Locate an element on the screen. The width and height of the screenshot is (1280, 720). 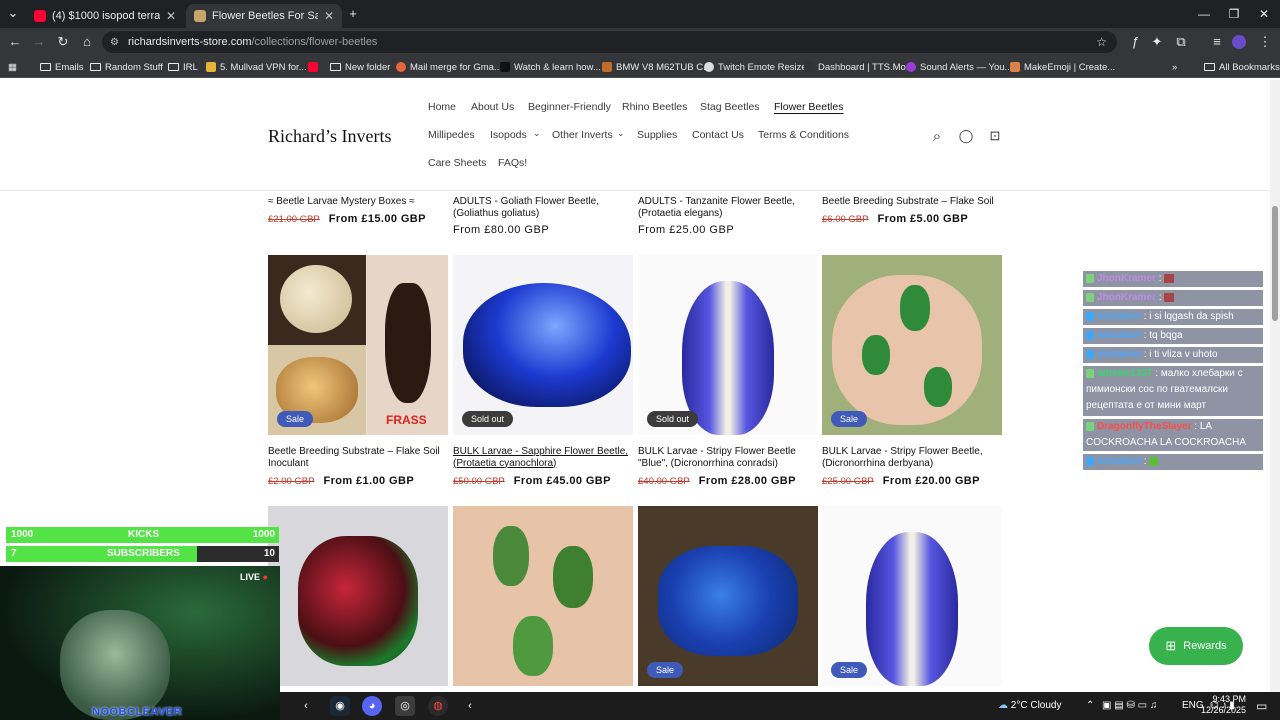
product-price: £40.00 GBP From £28.00 GBP is located at coordinates (717, 481).